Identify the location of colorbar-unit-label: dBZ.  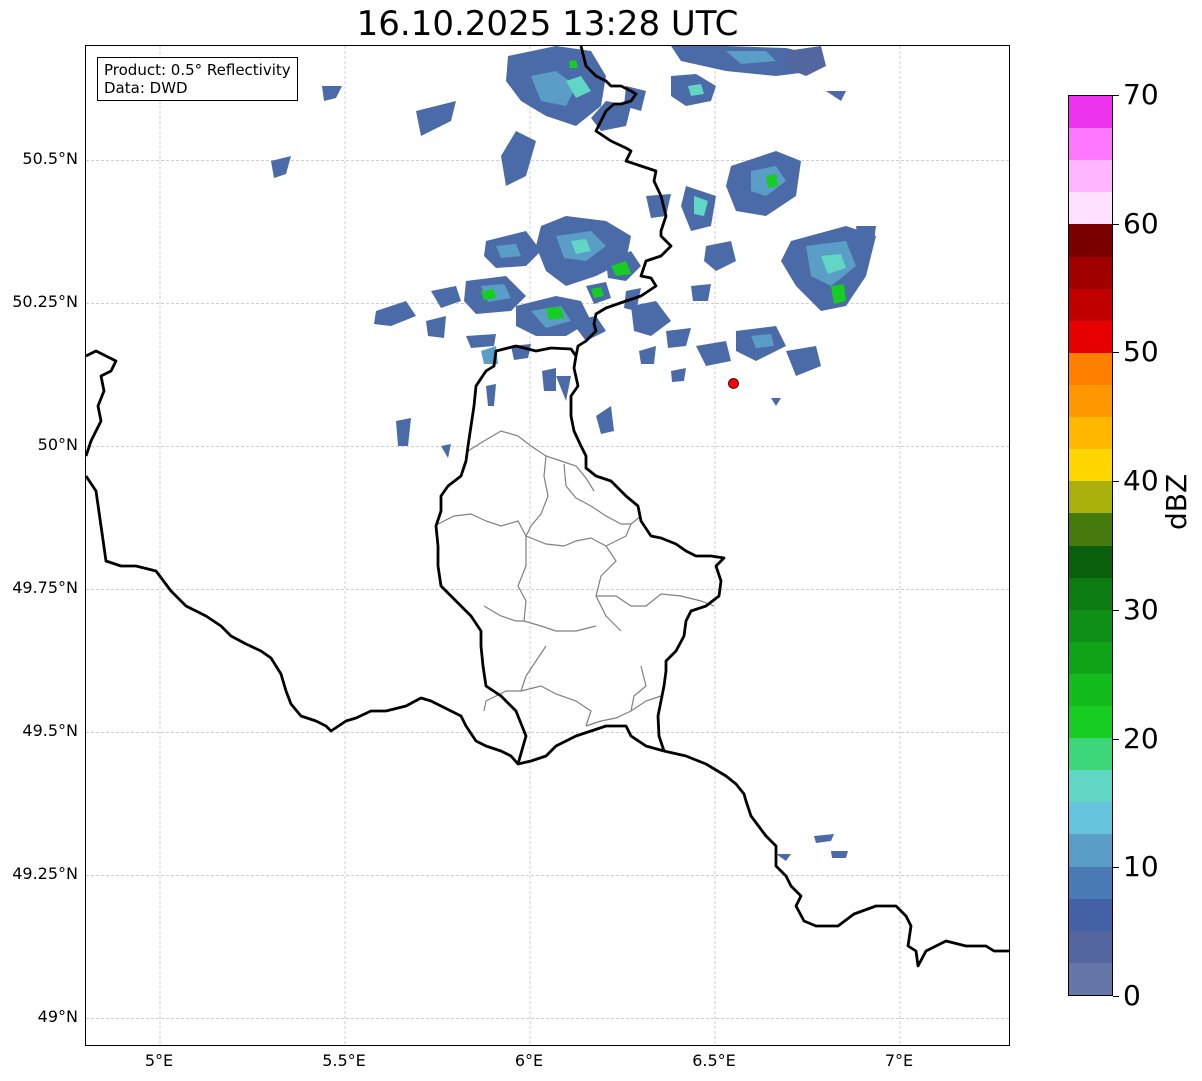
(1176, 501).